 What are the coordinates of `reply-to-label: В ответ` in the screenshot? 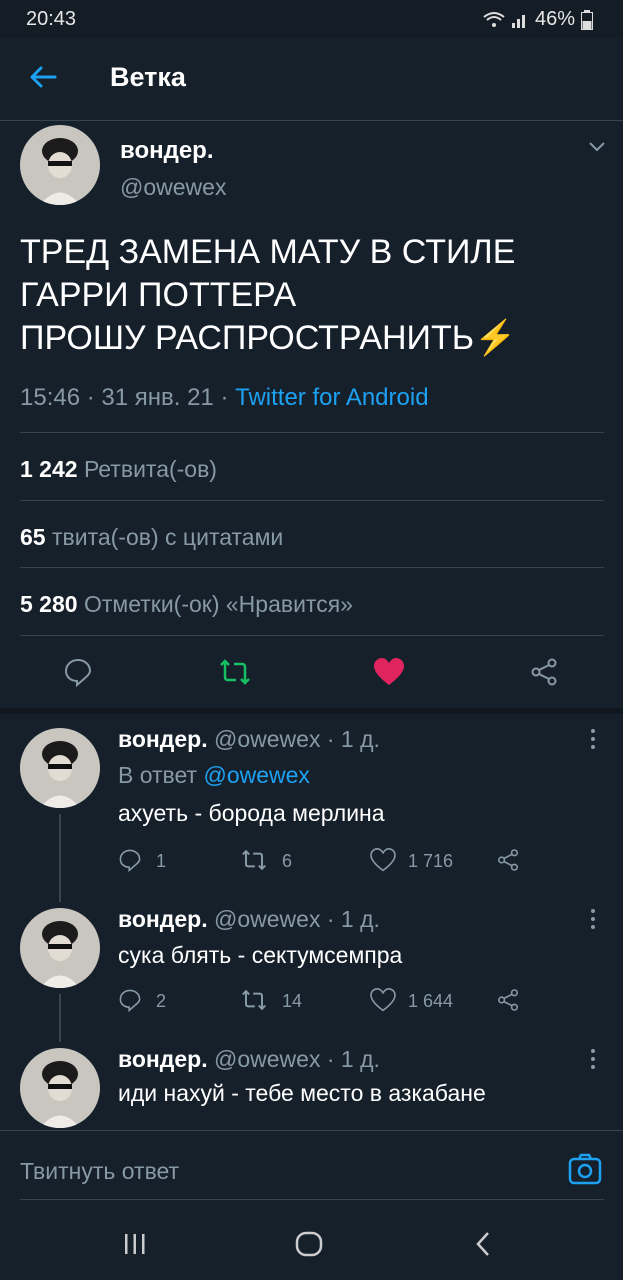 It's located at (158, 775).